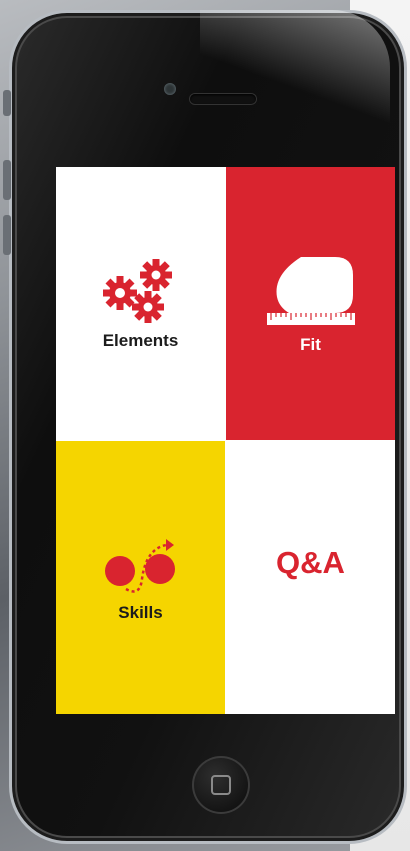 The width and height of the screenshot is (410, 851). What do you see at coordinates (310, 290) in the screenshot?
I see `measuring-tape-icon` at bounding box center [310, 290].